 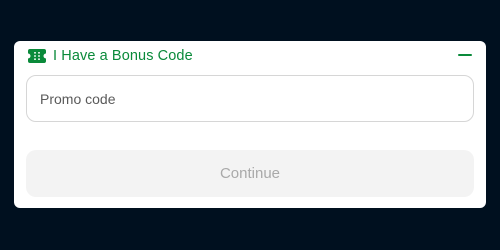 I want to click on bonus-code-title: I Have a Bonus Code, so click(x=123, y=56).